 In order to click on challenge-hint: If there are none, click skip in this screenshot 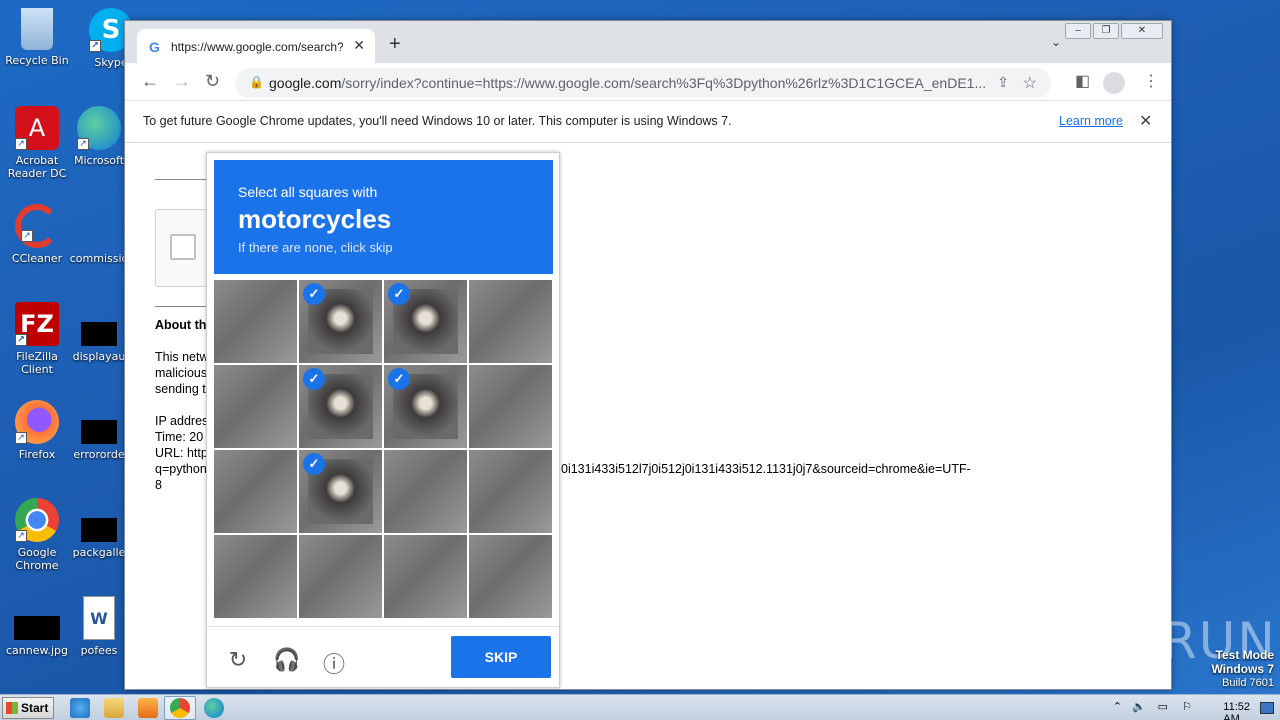, I will do `click(315, 247)`.